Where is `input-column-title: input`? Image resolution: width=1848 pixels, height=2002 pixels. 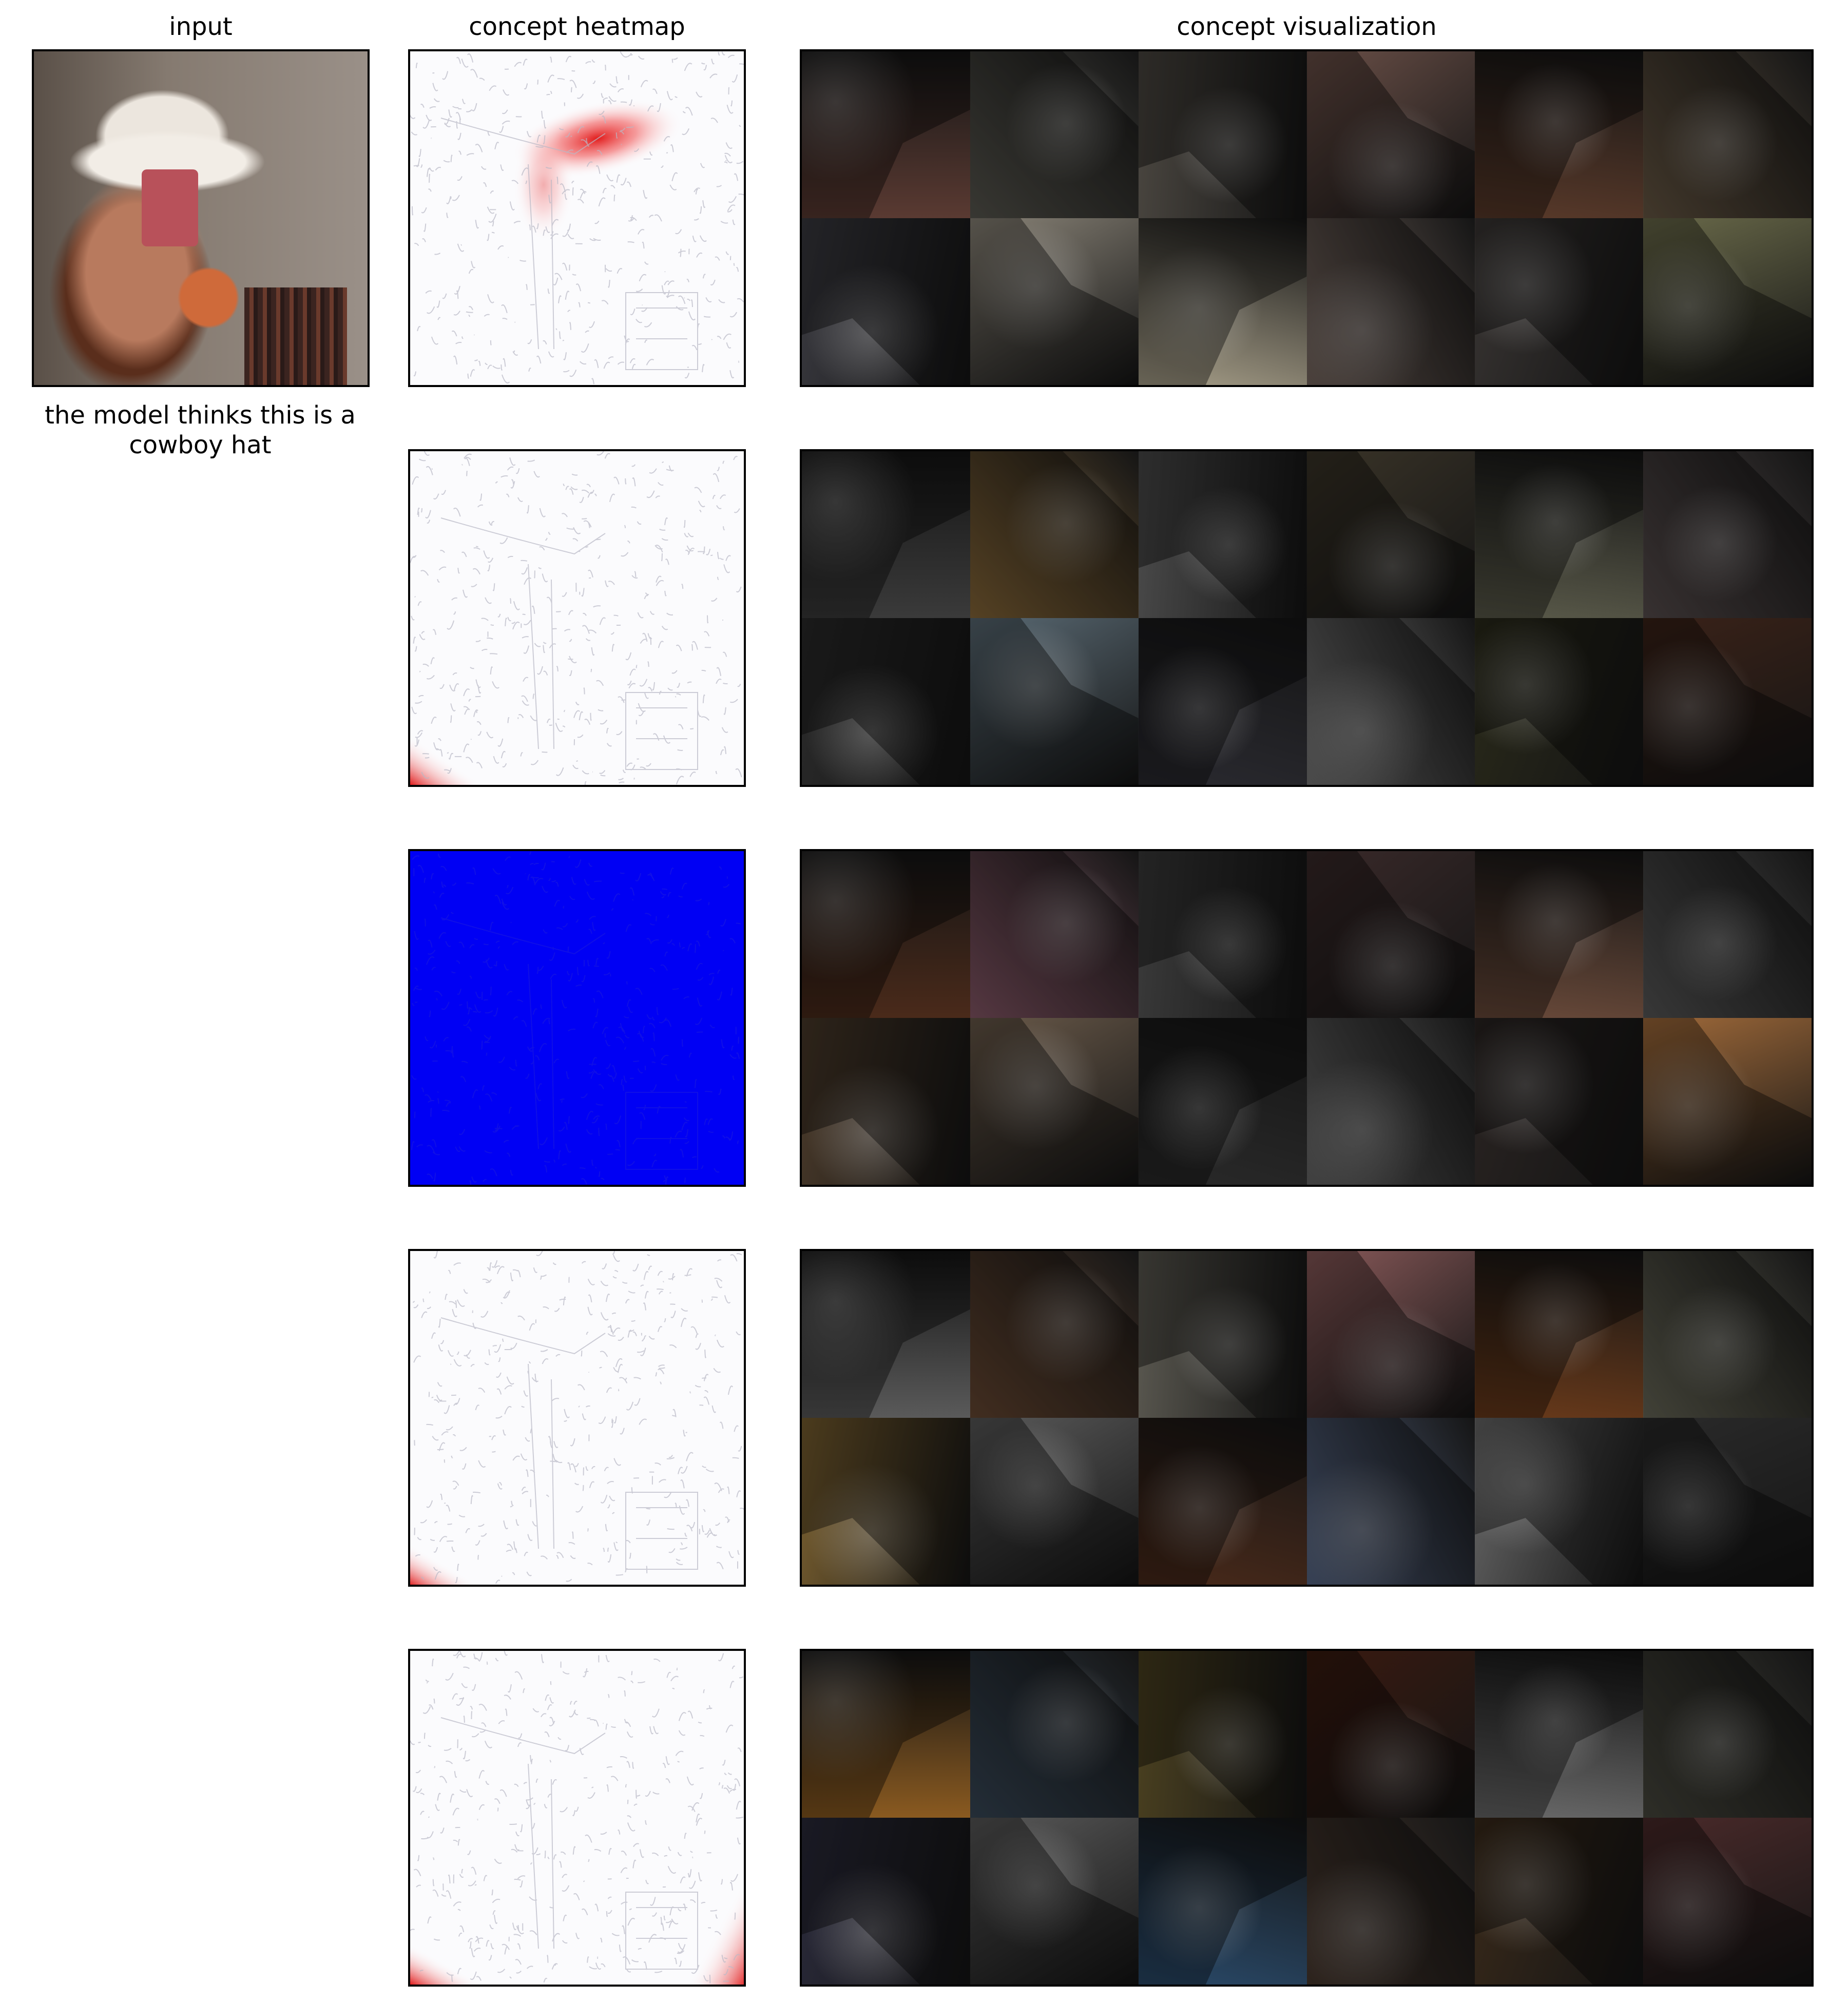
input-column-title: input is located at coordinates (201, 26).